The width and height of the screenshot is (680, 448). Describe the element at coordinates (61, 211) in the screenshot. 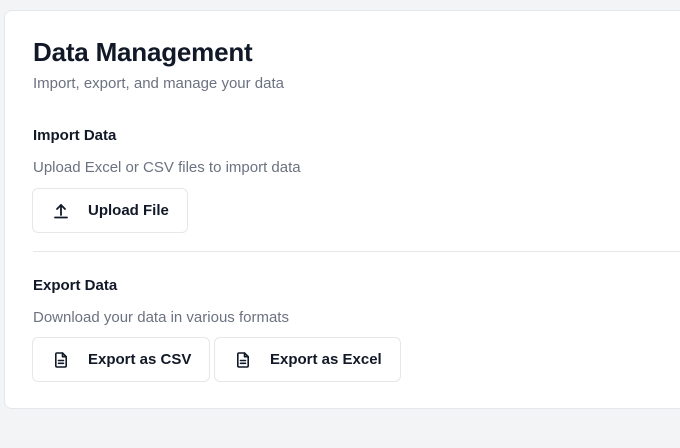

I see `upload-icon` at that location.